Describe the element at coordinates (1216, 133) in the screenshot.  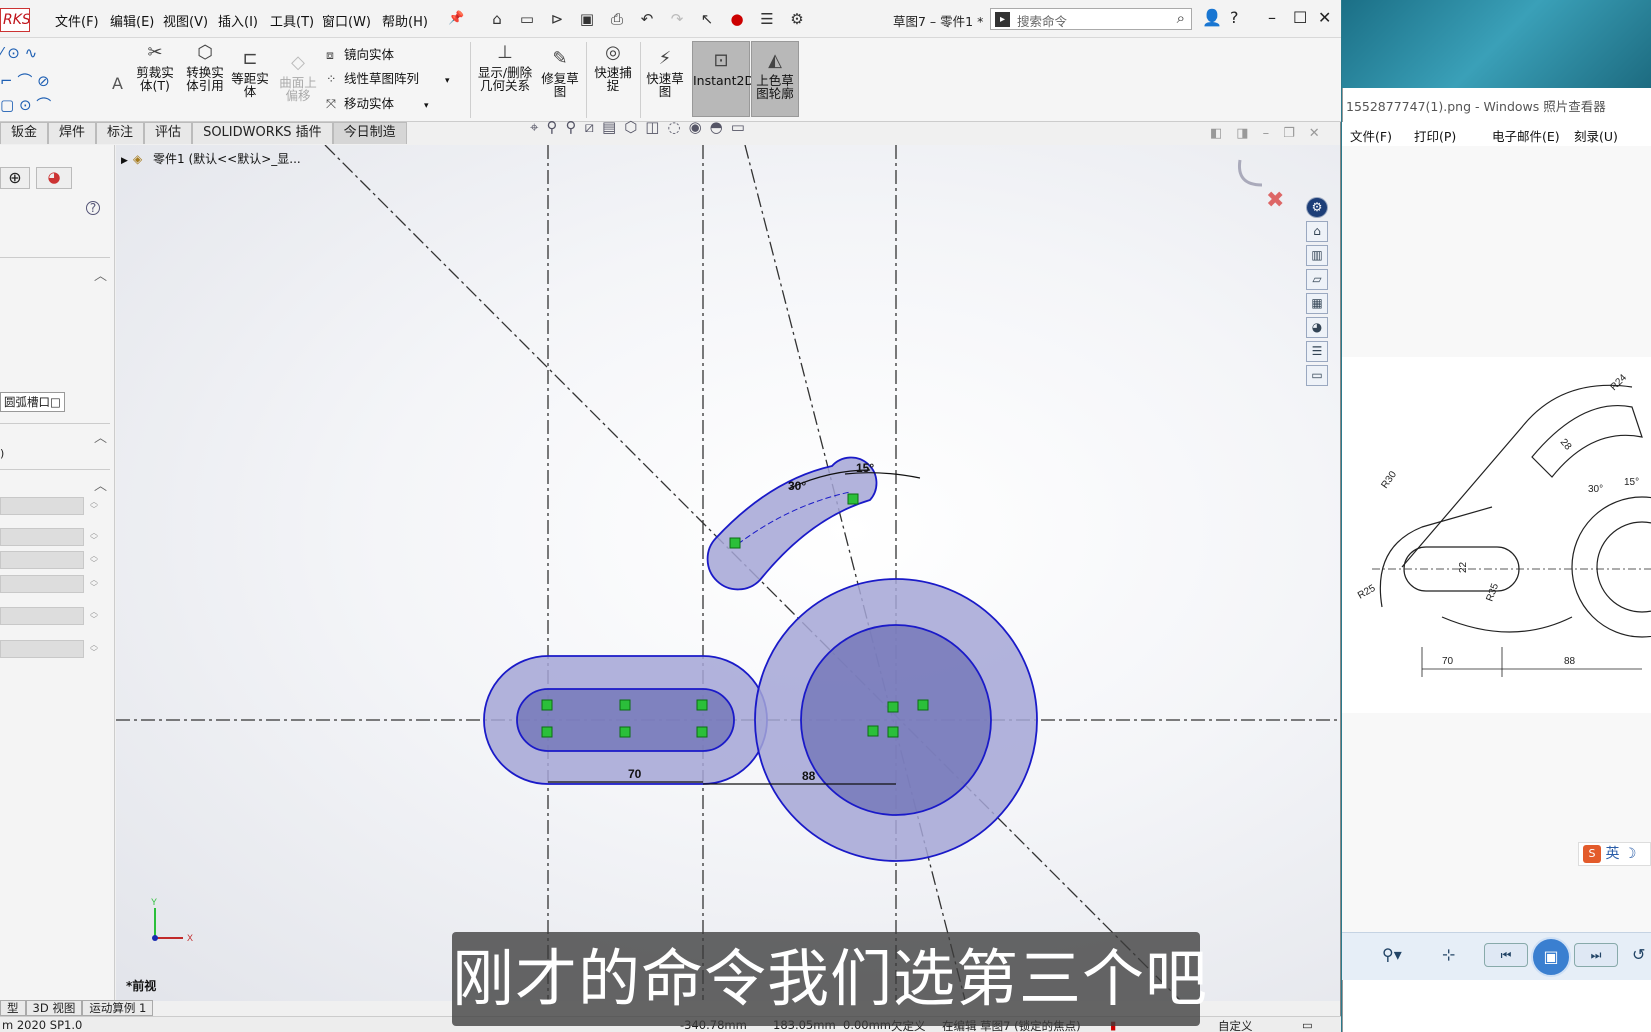
I see `viewport-restore-icon: ◧` at that location.